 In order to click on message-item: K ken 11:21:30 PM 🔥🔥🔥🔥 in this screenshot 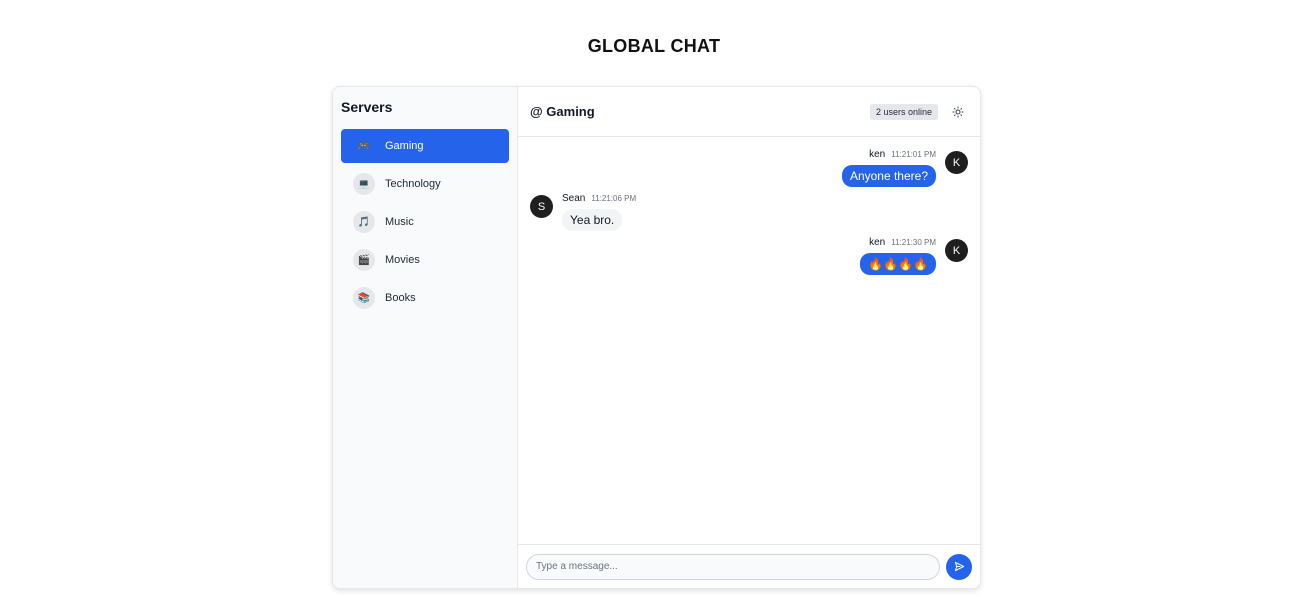, I will do `click(749, 256)`.